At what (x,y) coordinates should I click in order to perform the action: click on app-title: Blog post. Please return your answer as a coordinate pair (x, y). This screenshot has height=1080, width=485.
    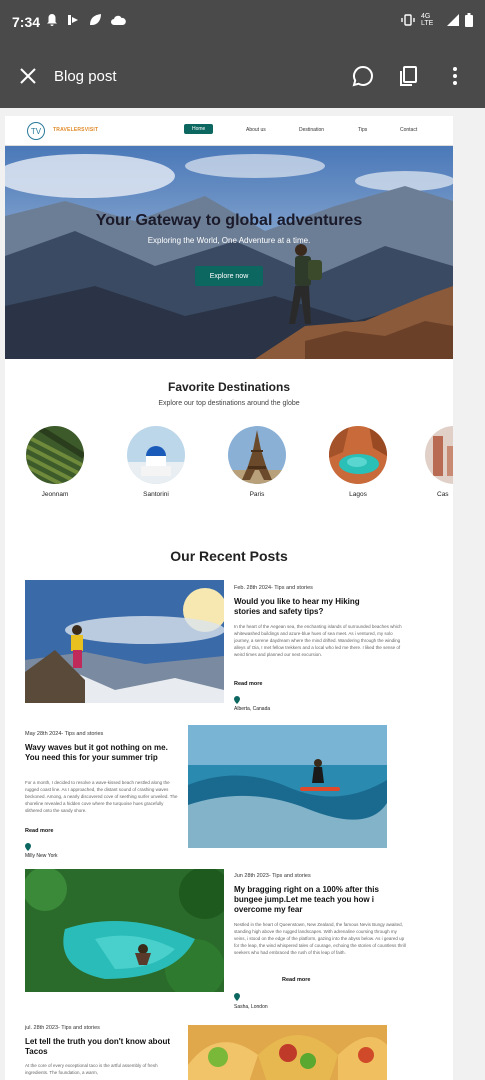
    Looking at the image, I should click on (85, 76).